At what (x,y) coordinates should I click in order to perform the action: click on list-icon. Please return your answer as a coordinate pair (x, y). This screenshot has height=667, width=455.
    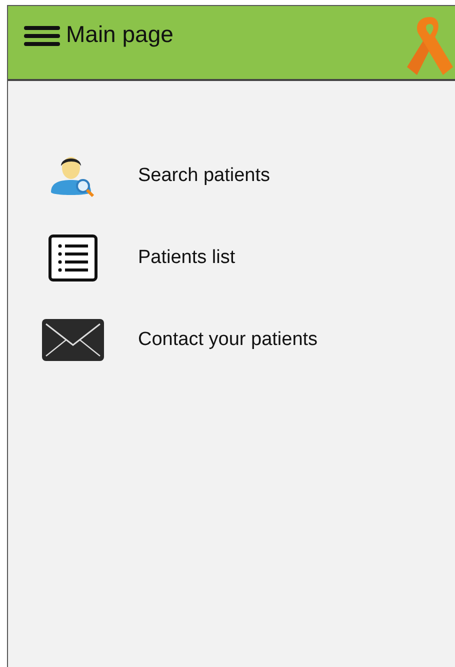
    Looking at the image, I should click on (73, 258).